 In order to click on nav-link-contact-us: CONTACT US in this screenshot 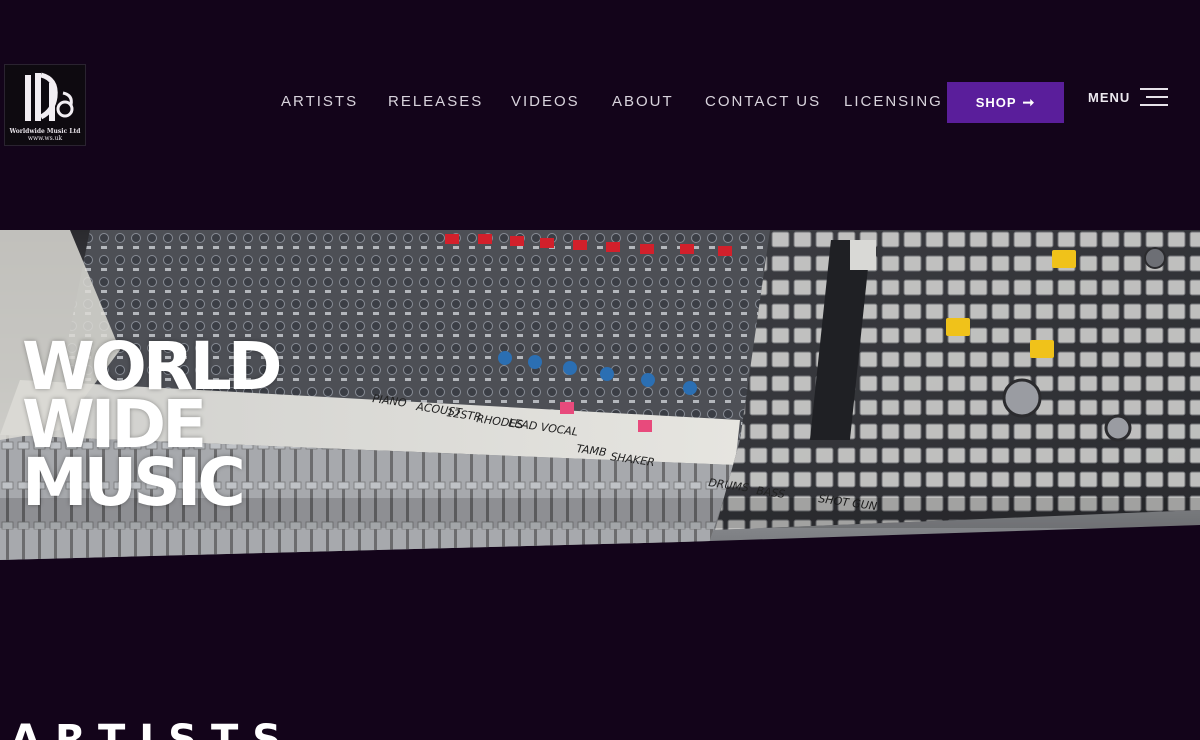, I will do `click(763, 102)`.